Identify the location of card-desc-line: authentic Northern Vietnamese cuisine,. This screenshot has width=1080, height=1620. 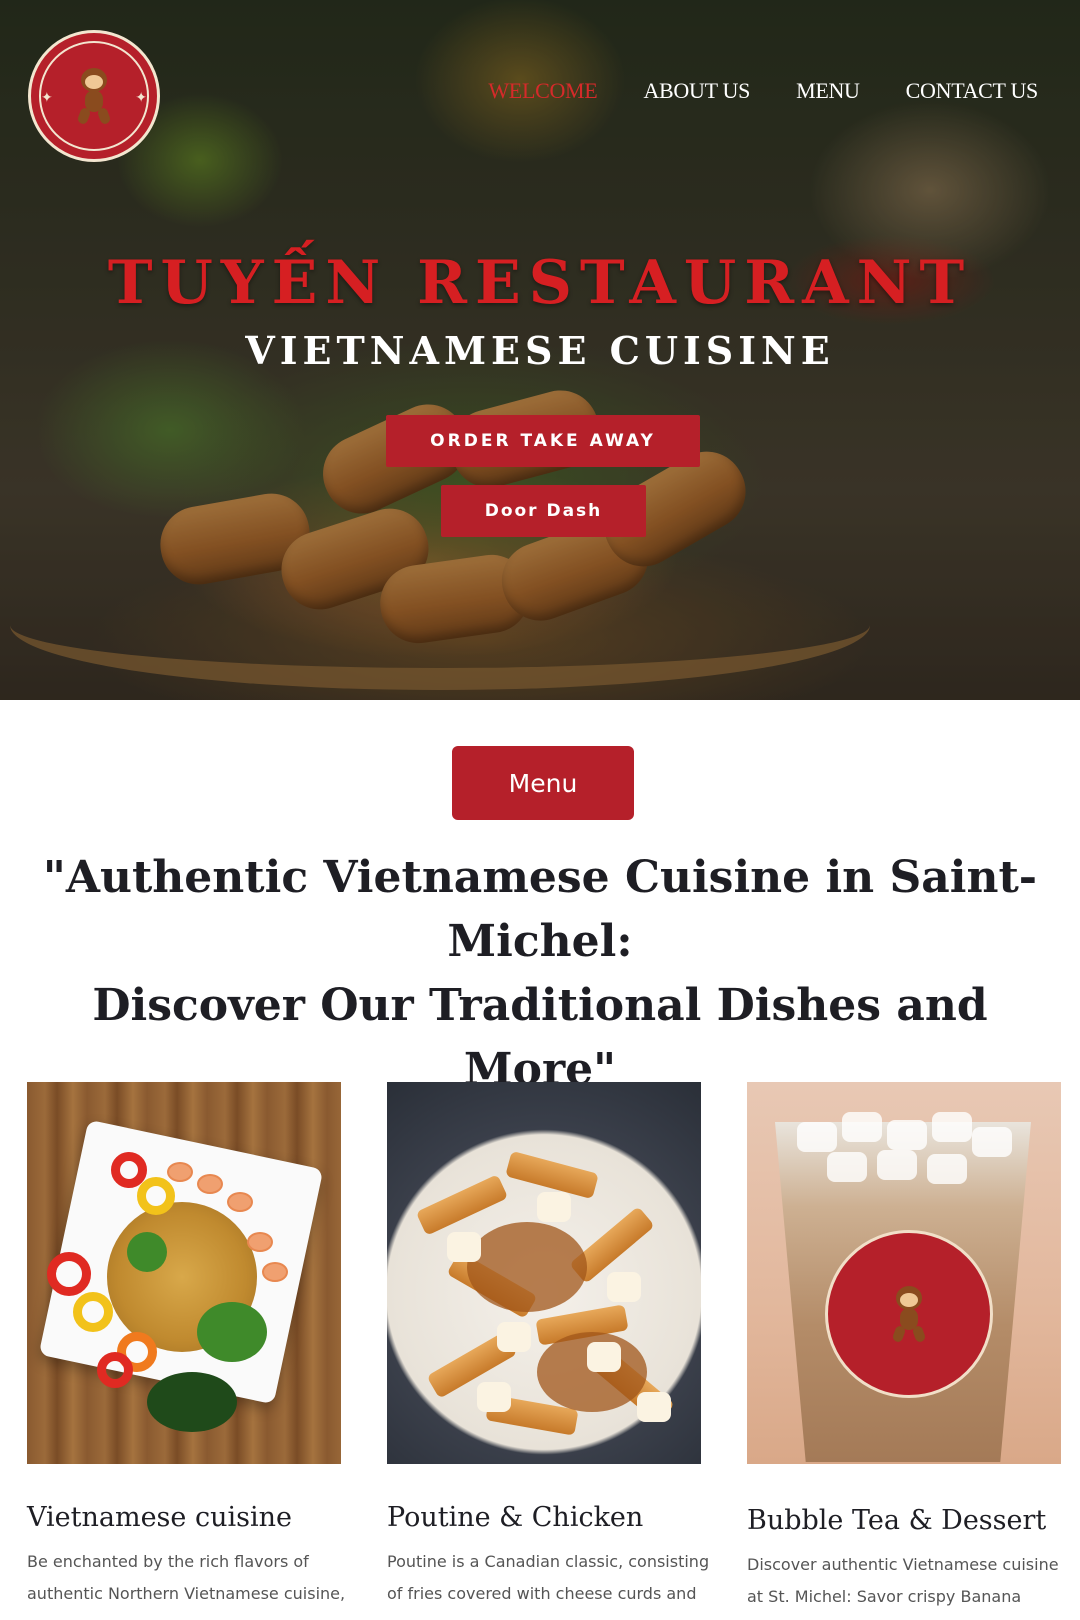
(186, 1593).